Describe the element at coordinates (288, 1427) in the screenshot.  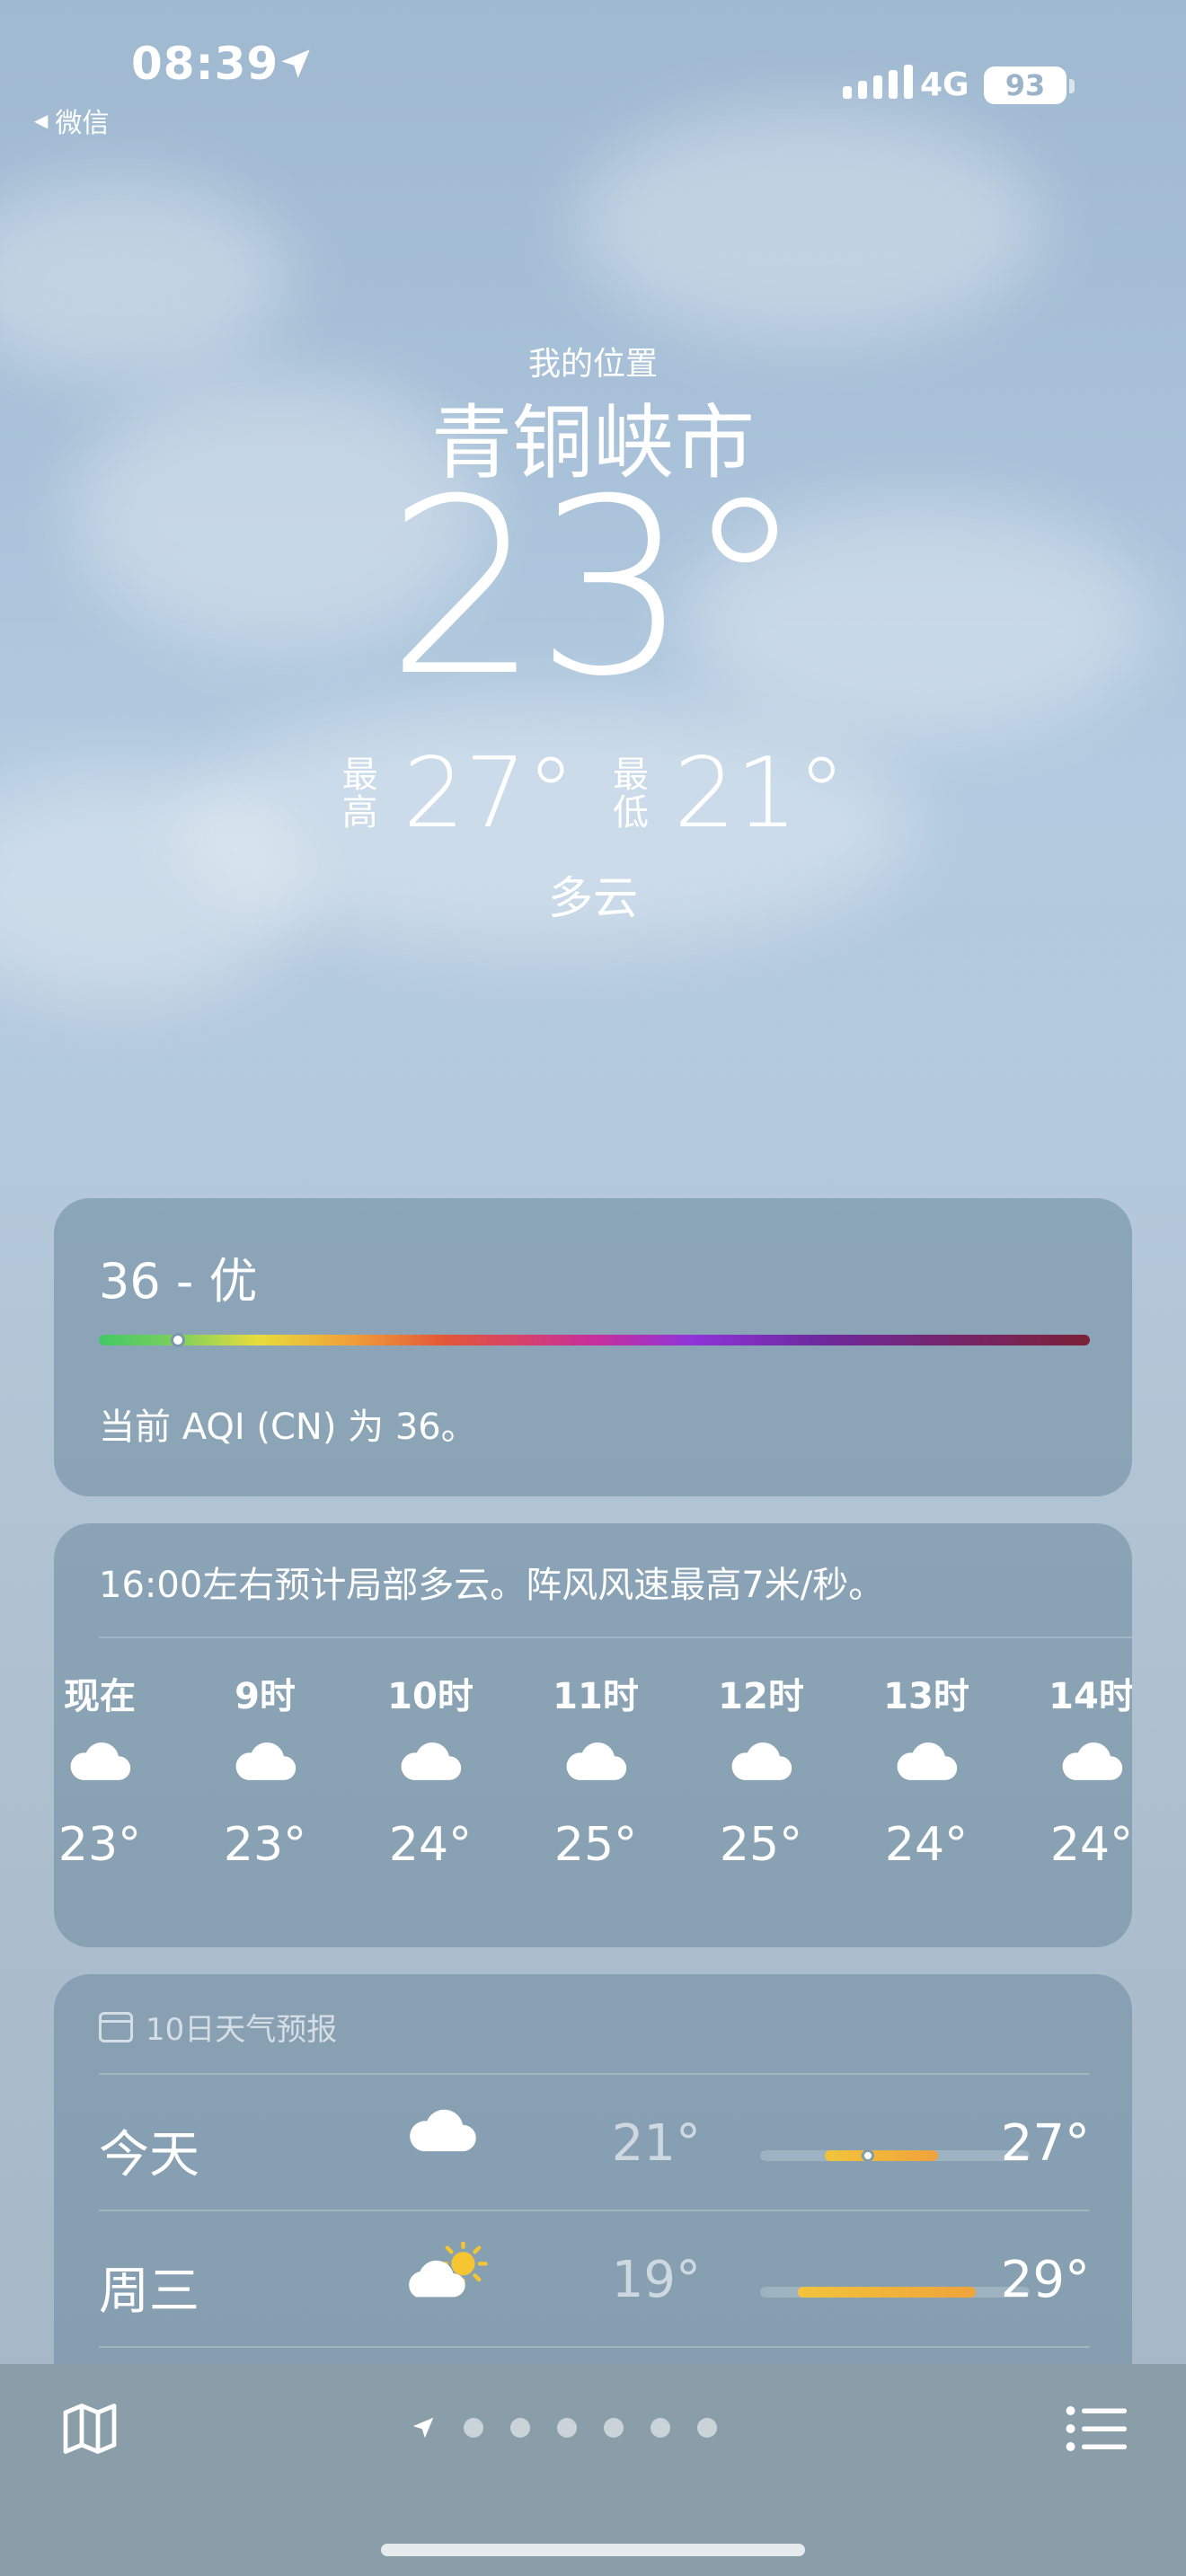
I see `aqi-description: 当前 AQI (CN) 为 36。` at that location.